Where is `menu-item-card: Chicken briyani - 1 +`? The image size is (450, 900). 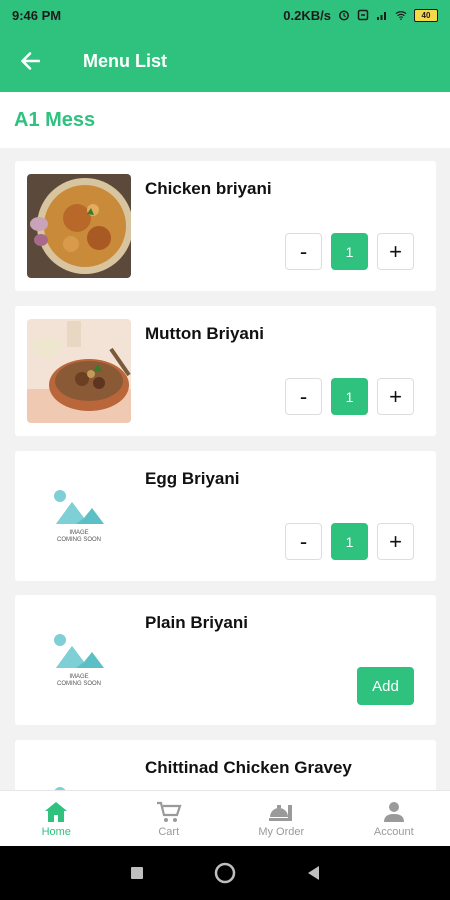 menu-item-card: Chicken briyani - 1 + is located at coordinates (225, 226).